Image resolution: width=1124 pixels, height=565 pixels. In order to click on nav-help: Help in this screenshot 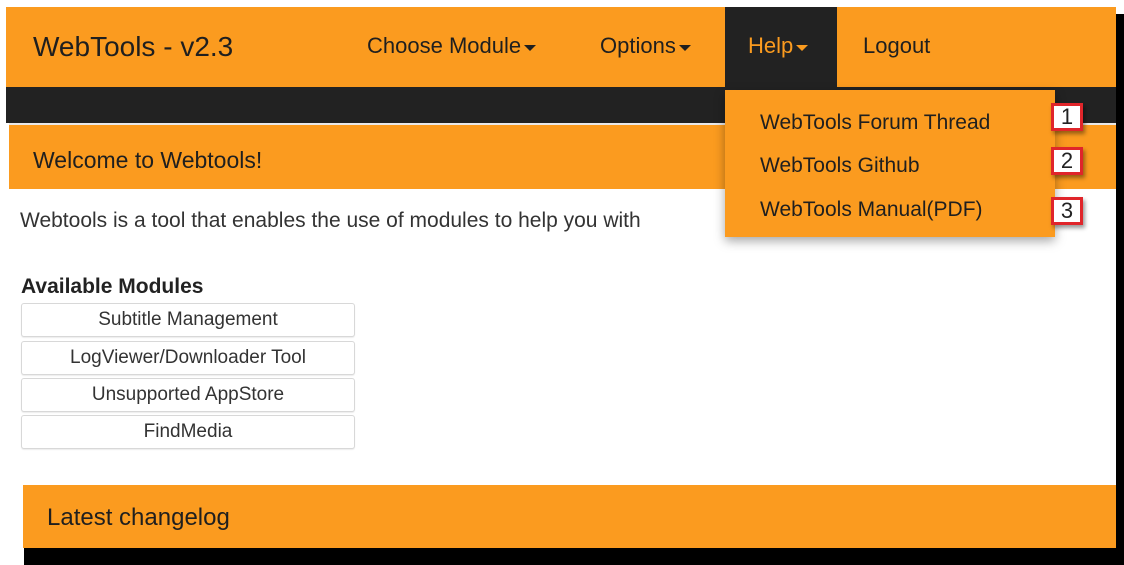, I will do `click(781, 47)`.